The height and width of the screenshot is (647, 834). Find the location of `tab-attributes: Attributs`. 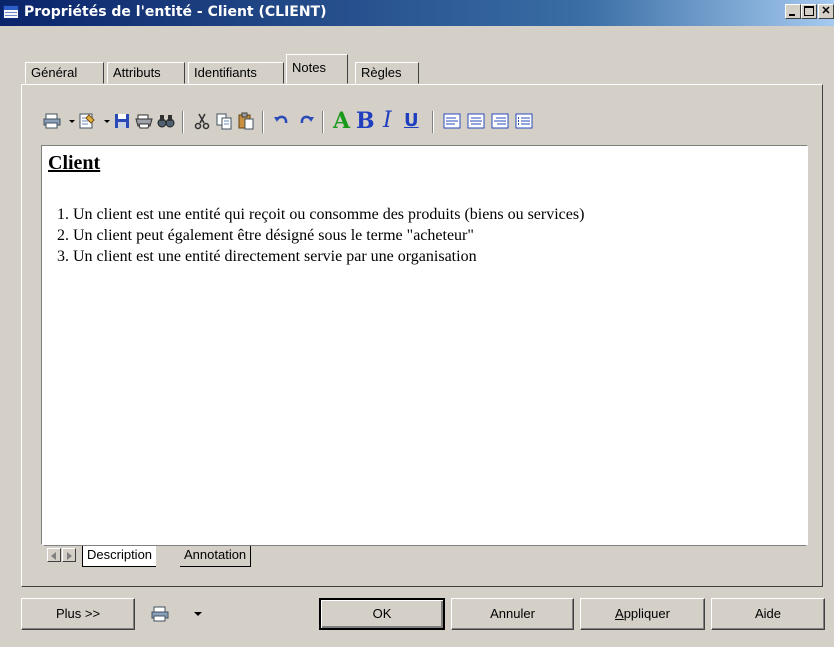

tab-attributes: Attributs is located at coordinates (146, 73).